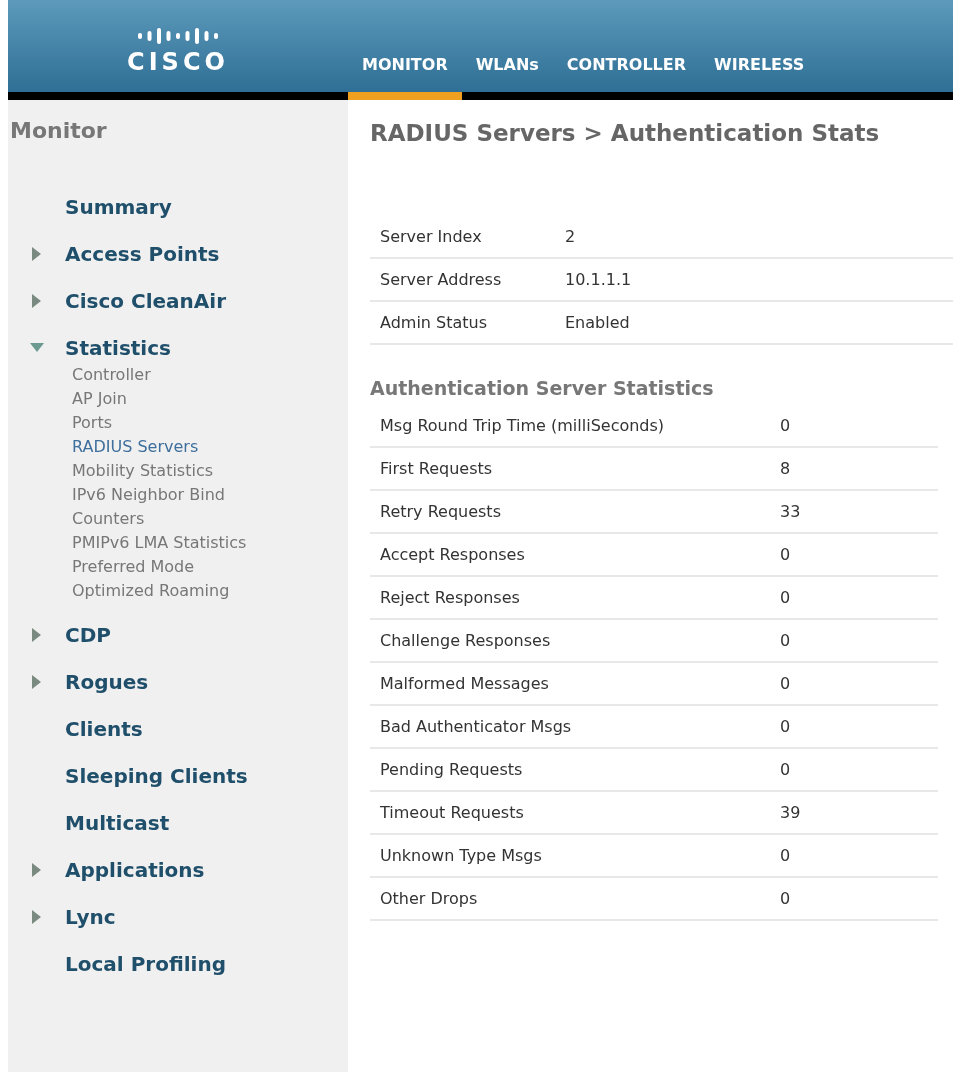 The image size is (953, 1072). I want to click on sidebar-subitem: RADIUS Servers, so click(182, 447).